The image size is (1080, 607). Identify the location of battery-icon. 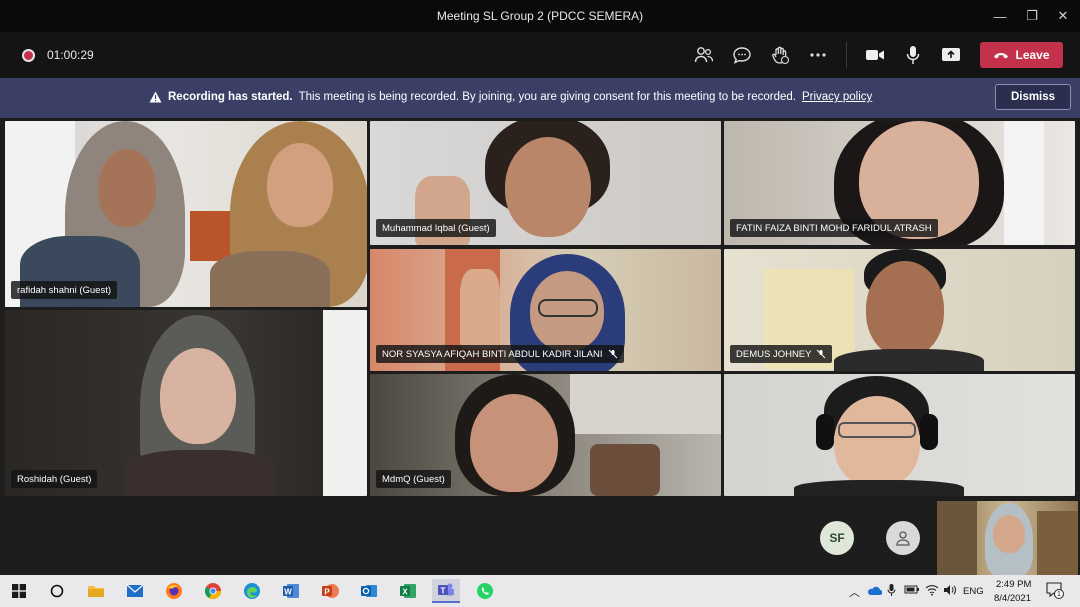
(912, 589).